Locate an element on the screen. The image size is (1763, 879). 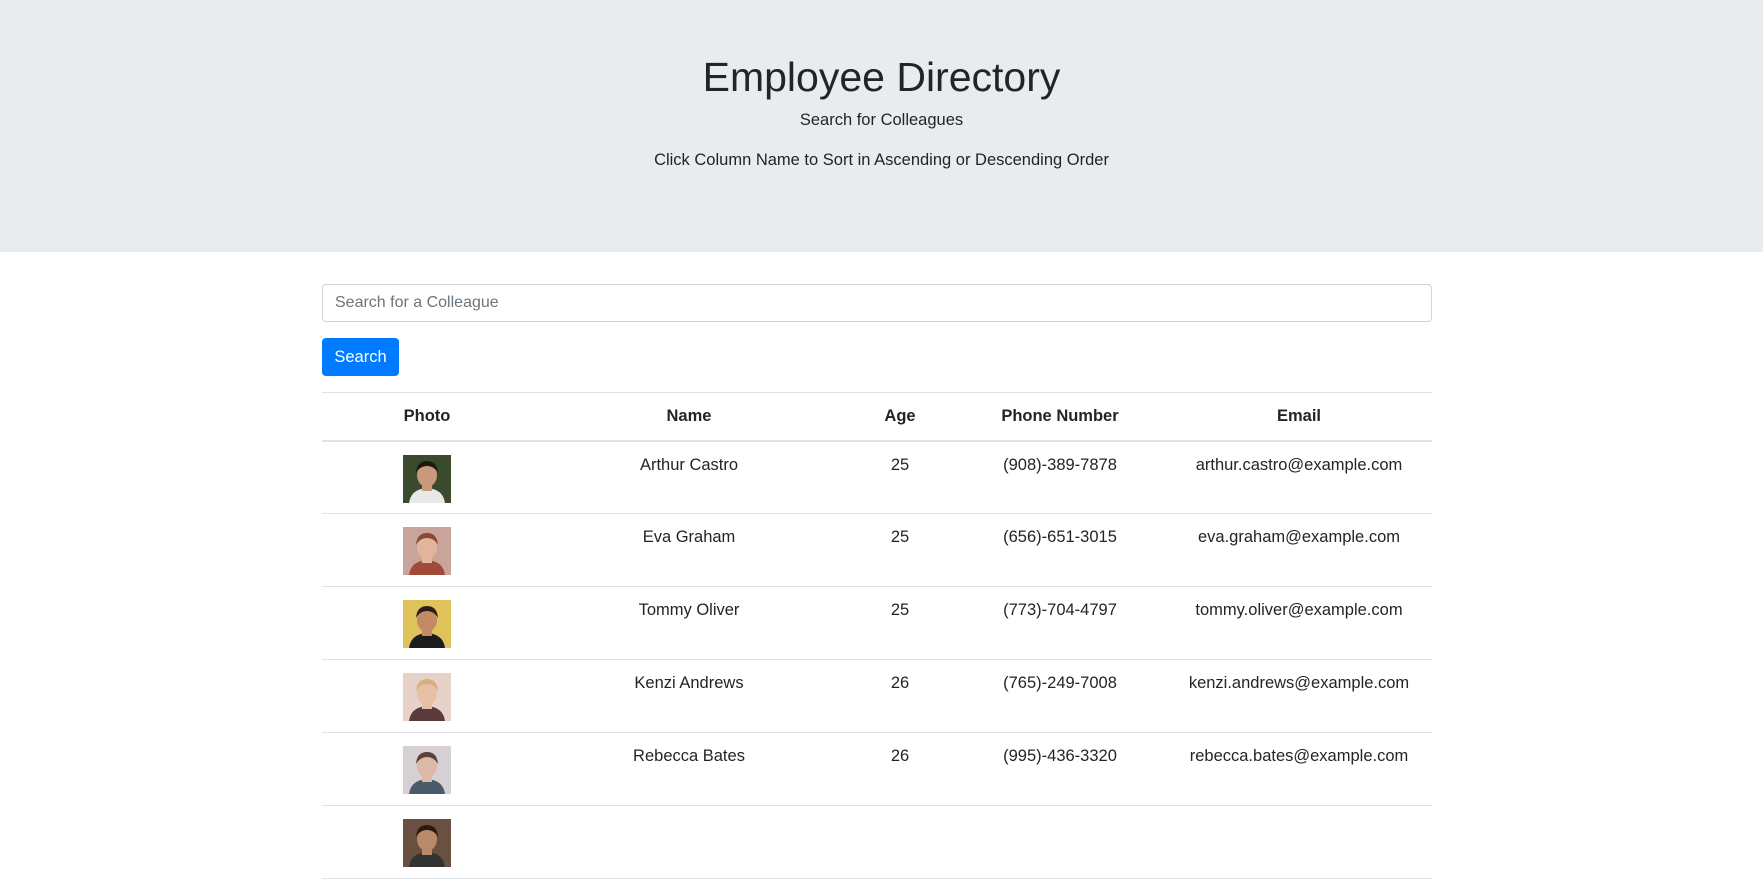
phone-cell: (995)-436-3320 is located at coordinates (1060, 769).